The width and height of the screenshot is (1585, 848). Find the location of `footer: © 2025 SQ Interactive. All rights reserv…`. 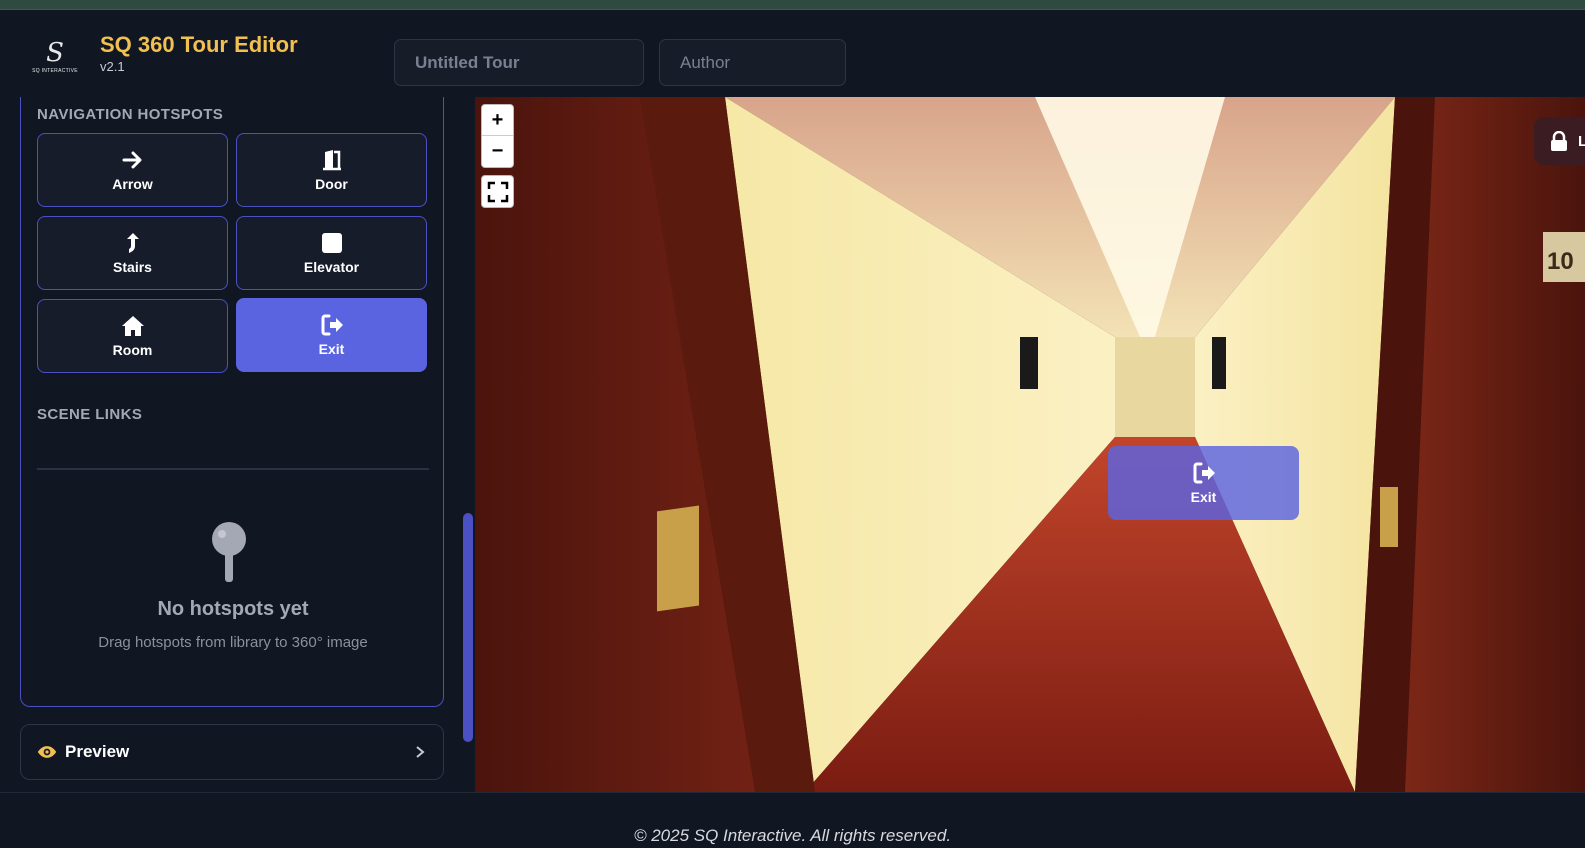

footer: © 2025 SQ Interactive. All rights reserv… is located at coordinates (792, 820).